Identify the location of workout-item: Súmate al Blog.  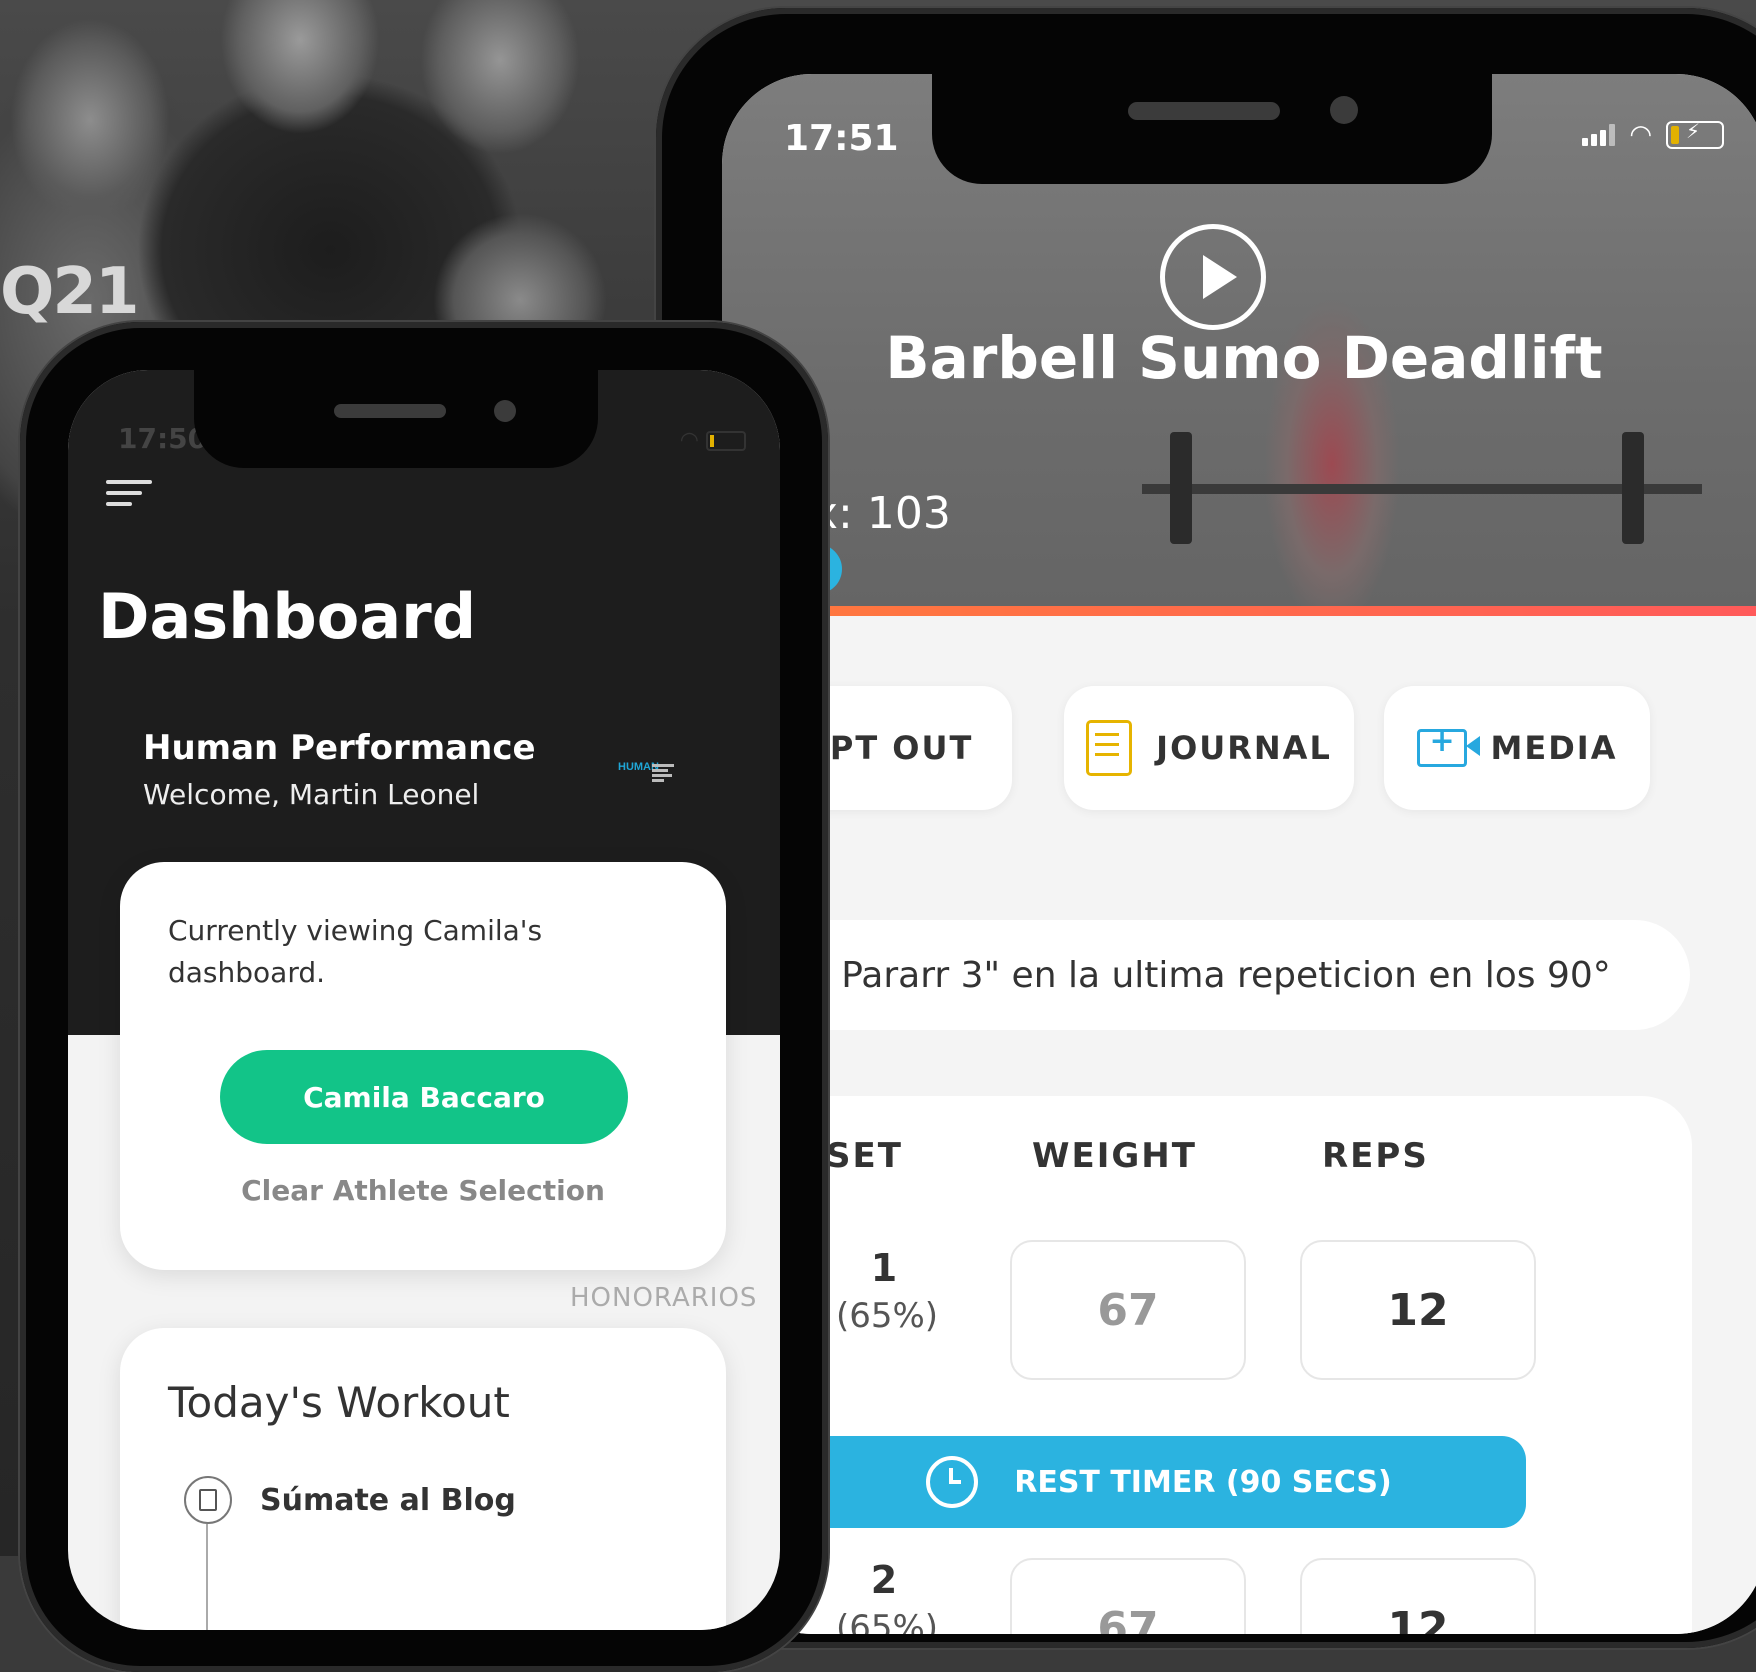
(350, 1500).